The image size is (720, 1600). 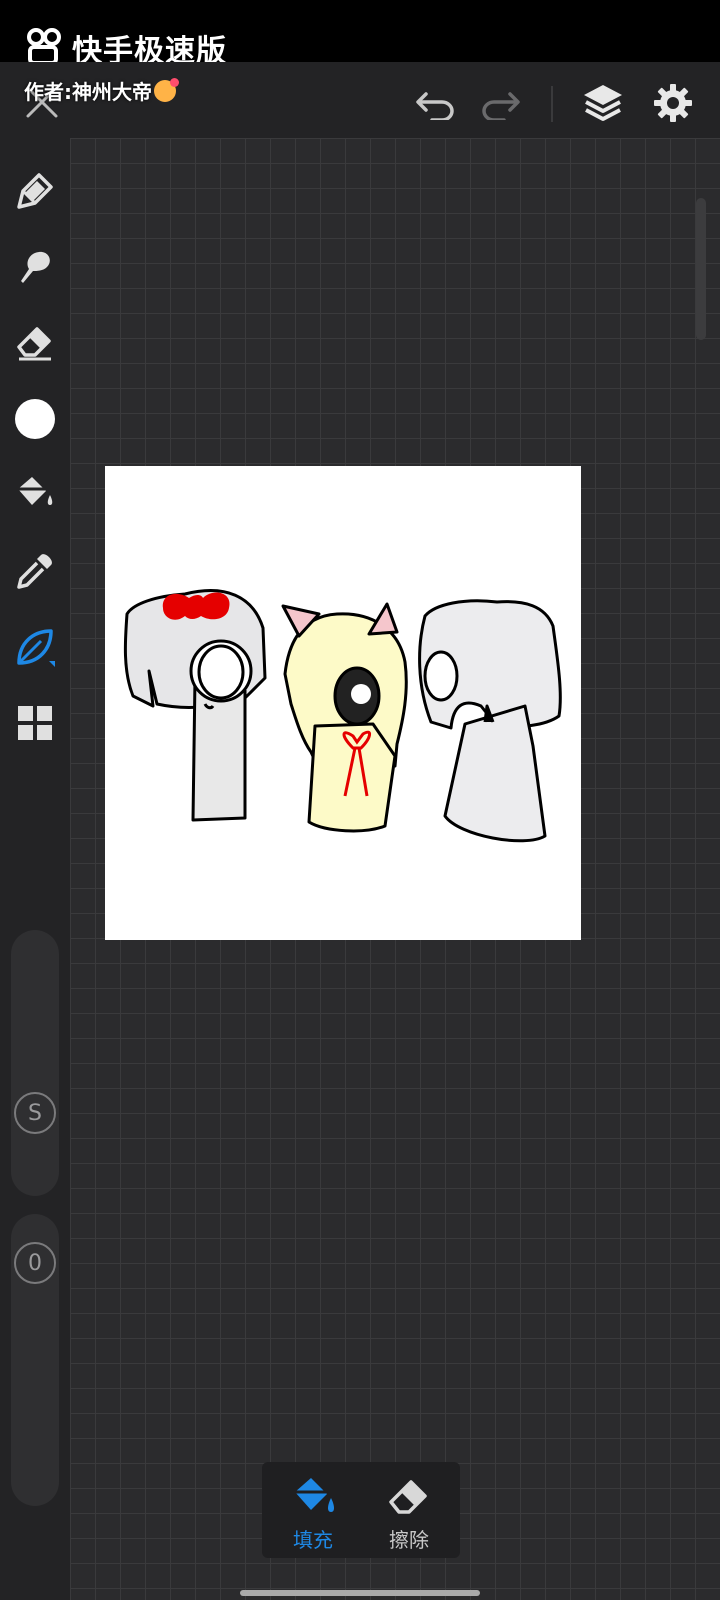 I want to click on character-middle, so click(x=344, y=717).